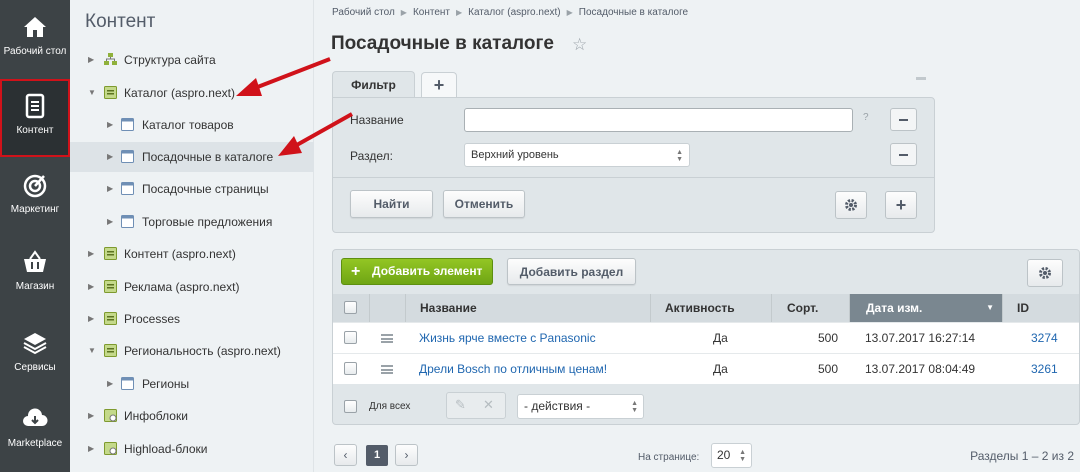 This screenshot has width=1080, height=472. What do you see at coordinates (188, 125) in the screenshot?
I see `tree-item-label: Каталог товаров` at bounding box center [188, 125].